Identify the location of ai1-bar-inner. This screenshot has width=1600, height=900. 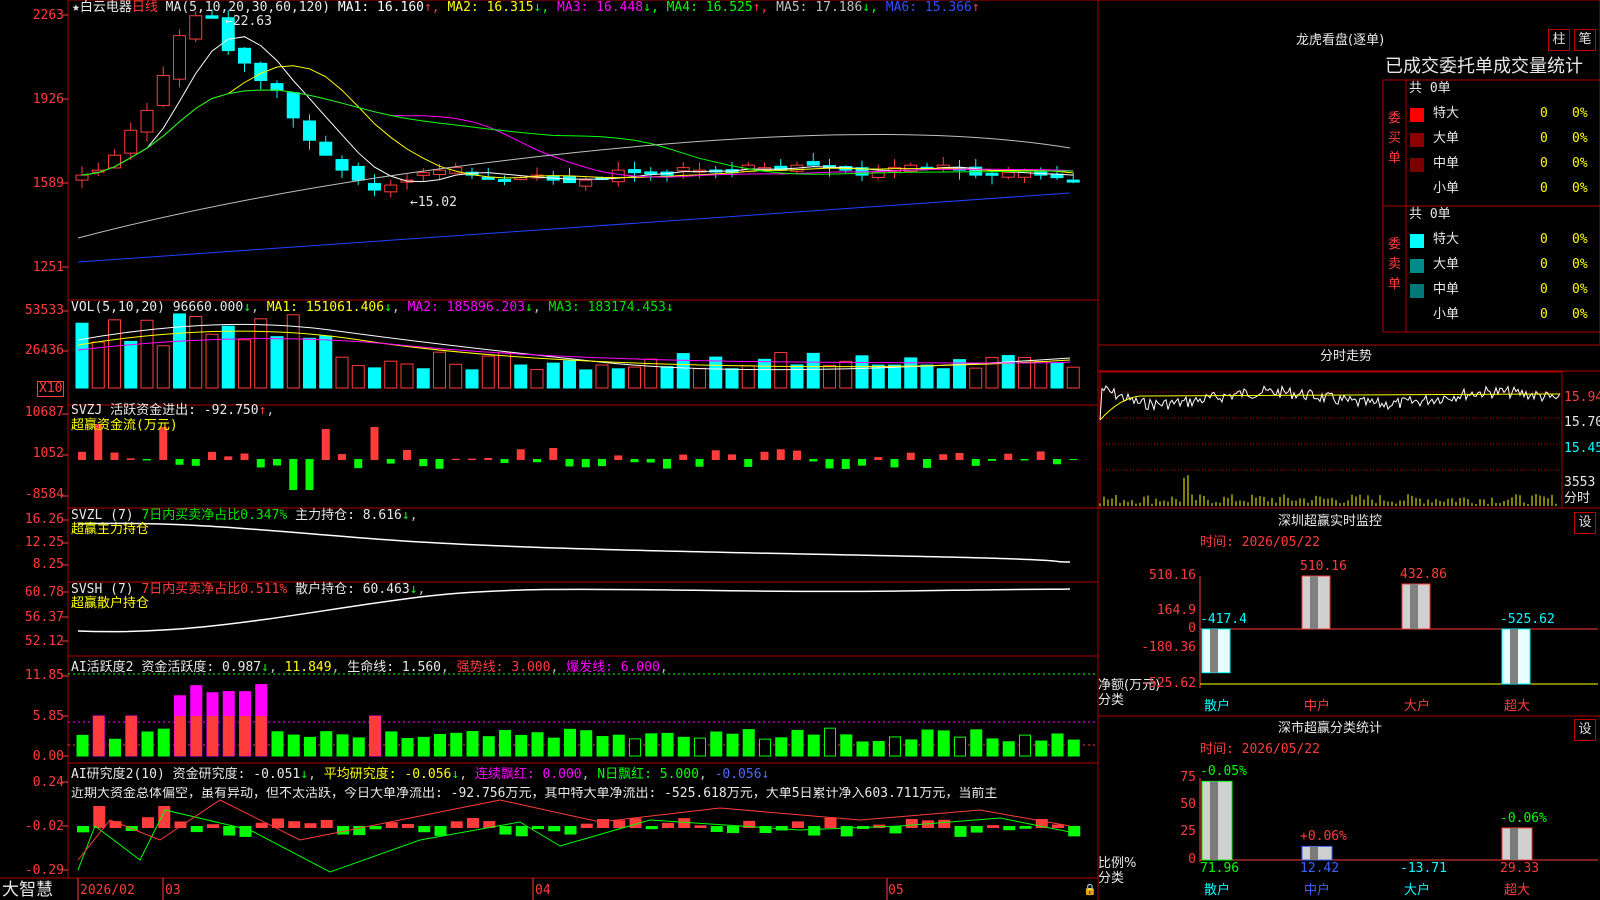
(229, 736).